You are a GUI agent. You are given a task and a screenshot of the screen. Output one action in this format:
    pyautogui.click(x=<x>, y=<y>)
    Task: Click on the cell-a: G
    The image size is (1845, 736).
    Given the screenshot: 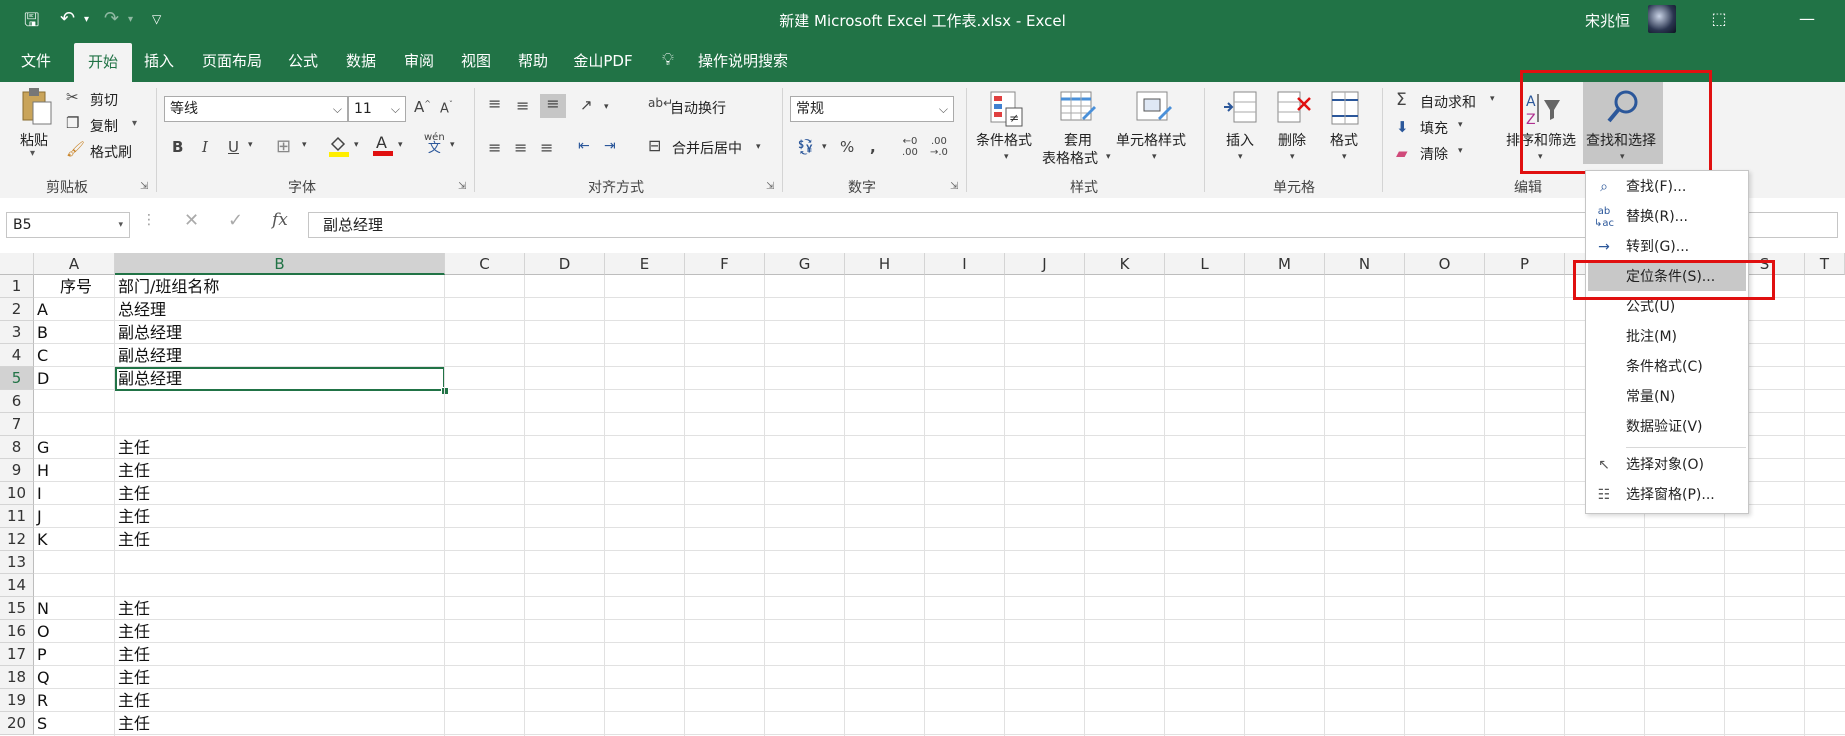 What is the action you would take?
    pyautogui.click(x=74, y=447)
    